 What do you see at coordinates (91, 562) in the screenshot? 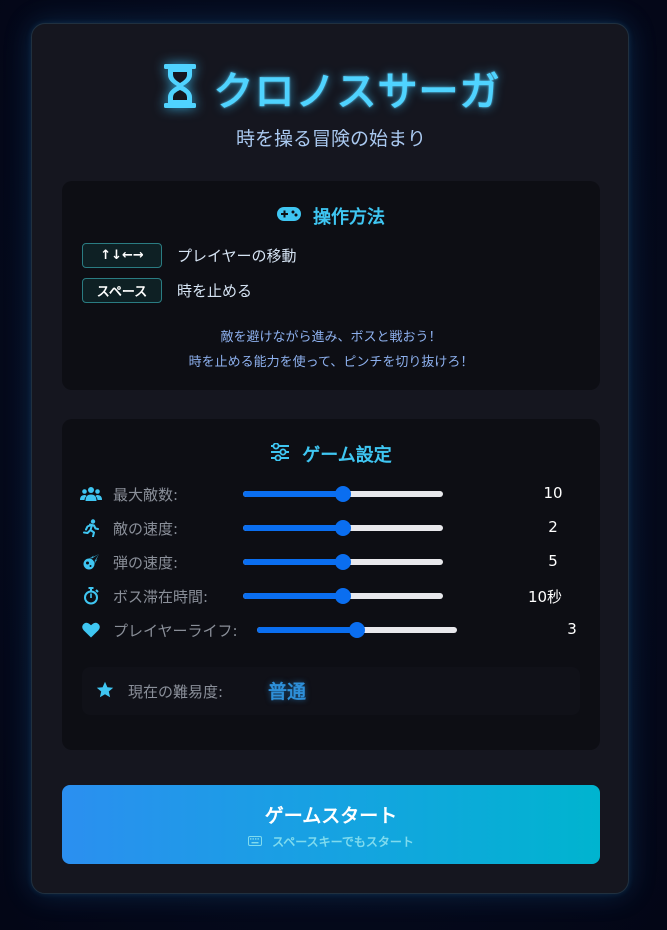
I see `meteor-icon` at bounding box center [91, 562].